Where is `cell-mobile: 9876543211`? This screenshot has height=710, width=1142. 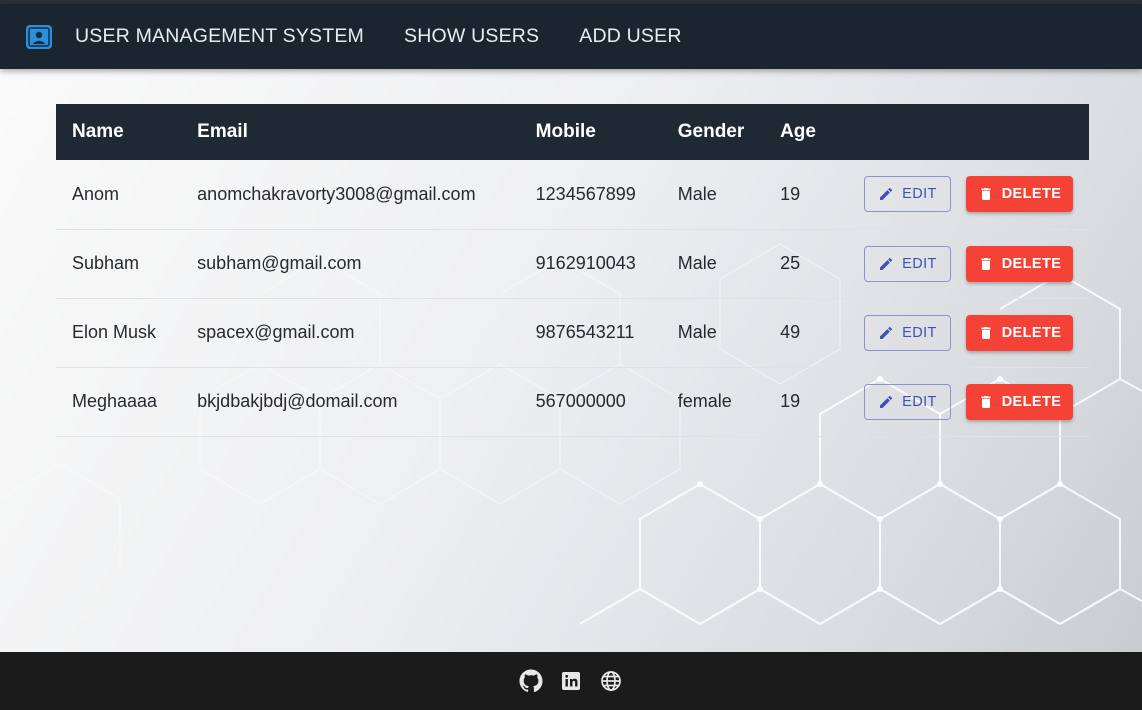 cell-mobile: 9876543211 is located at coordinates (585, 332).